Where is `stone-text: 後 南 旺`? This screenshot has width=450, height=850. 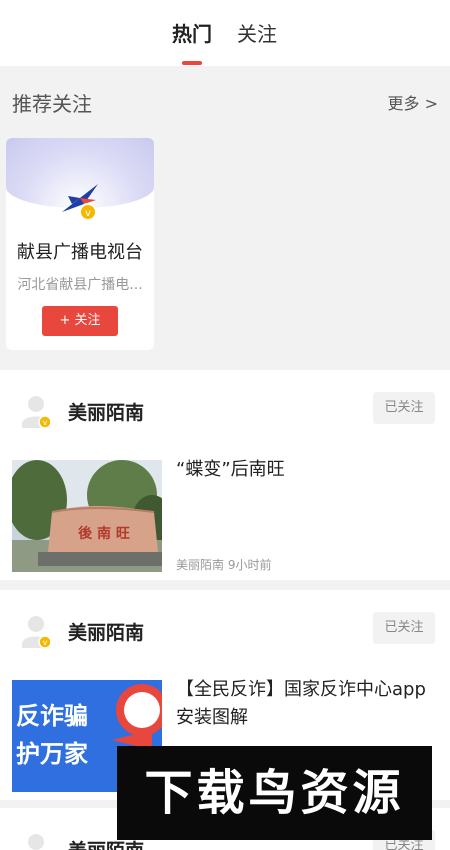 stone-text: 後 南 旺 is located at coordinates (104, 533).